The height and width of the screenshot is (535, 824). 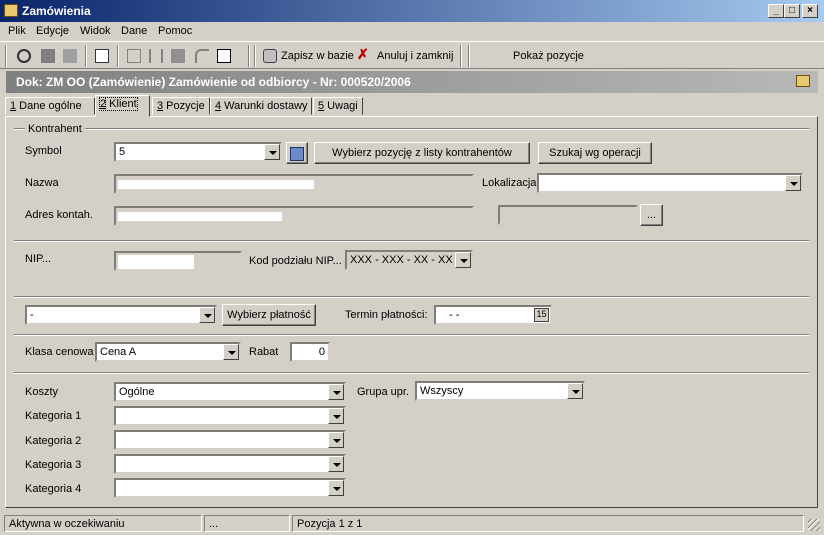 I want to click on select-payment-button: Wybierz płatność, so click(x=269, y=315).